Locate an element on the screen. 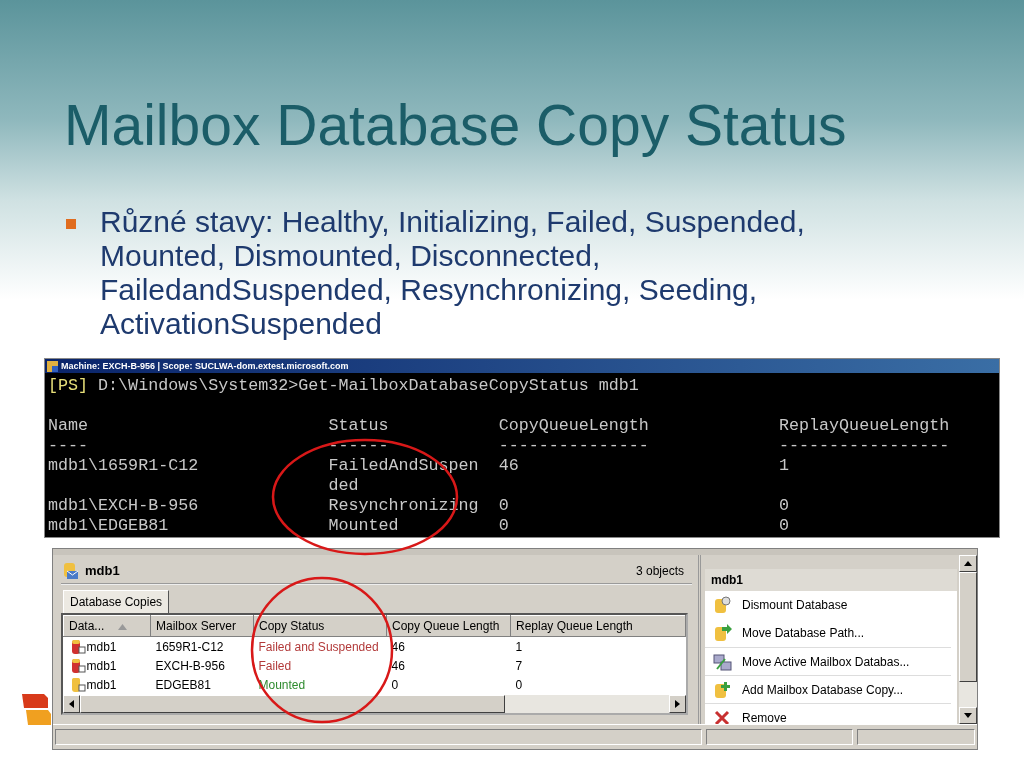  prompt-tag: [PS] is located at coordinates (68, 385).